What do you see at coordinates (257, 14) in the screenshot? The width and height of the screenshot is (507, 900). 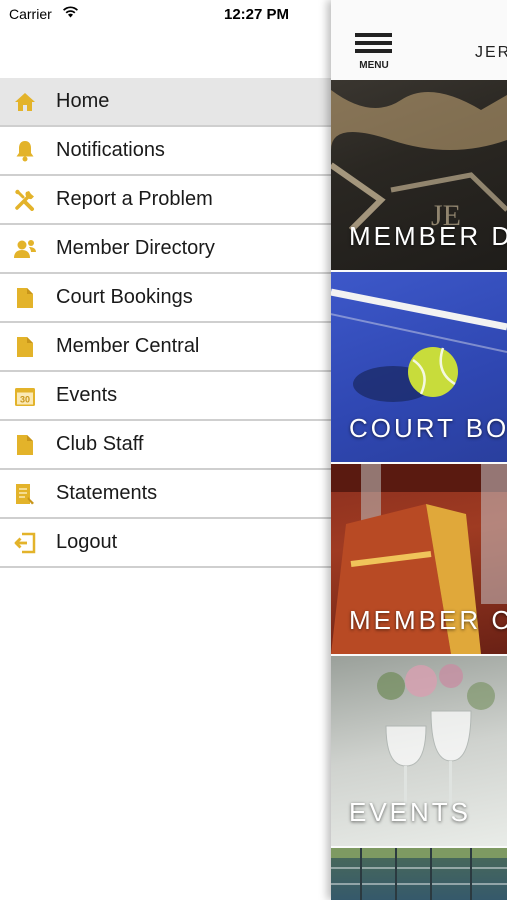 I see `clock: 12:27 PM` at bounding box center [257, 14].